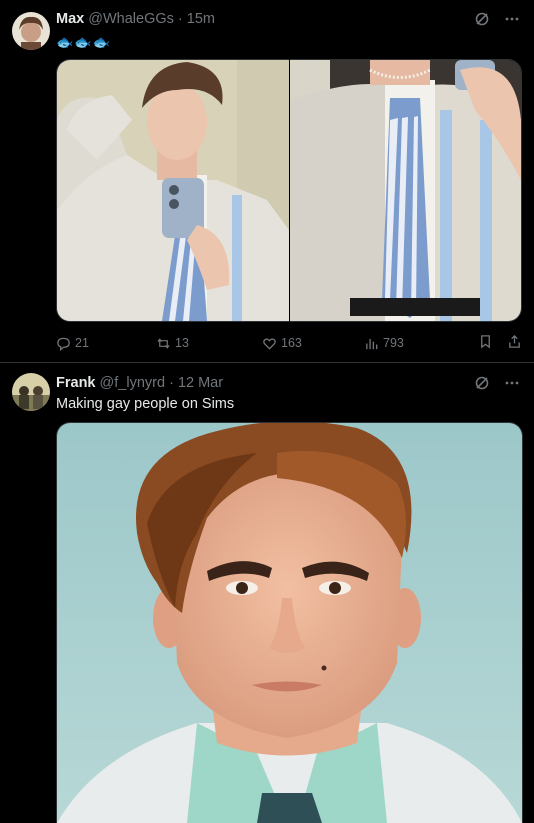  I want to click on author-name: Frank, so click(76, 383).